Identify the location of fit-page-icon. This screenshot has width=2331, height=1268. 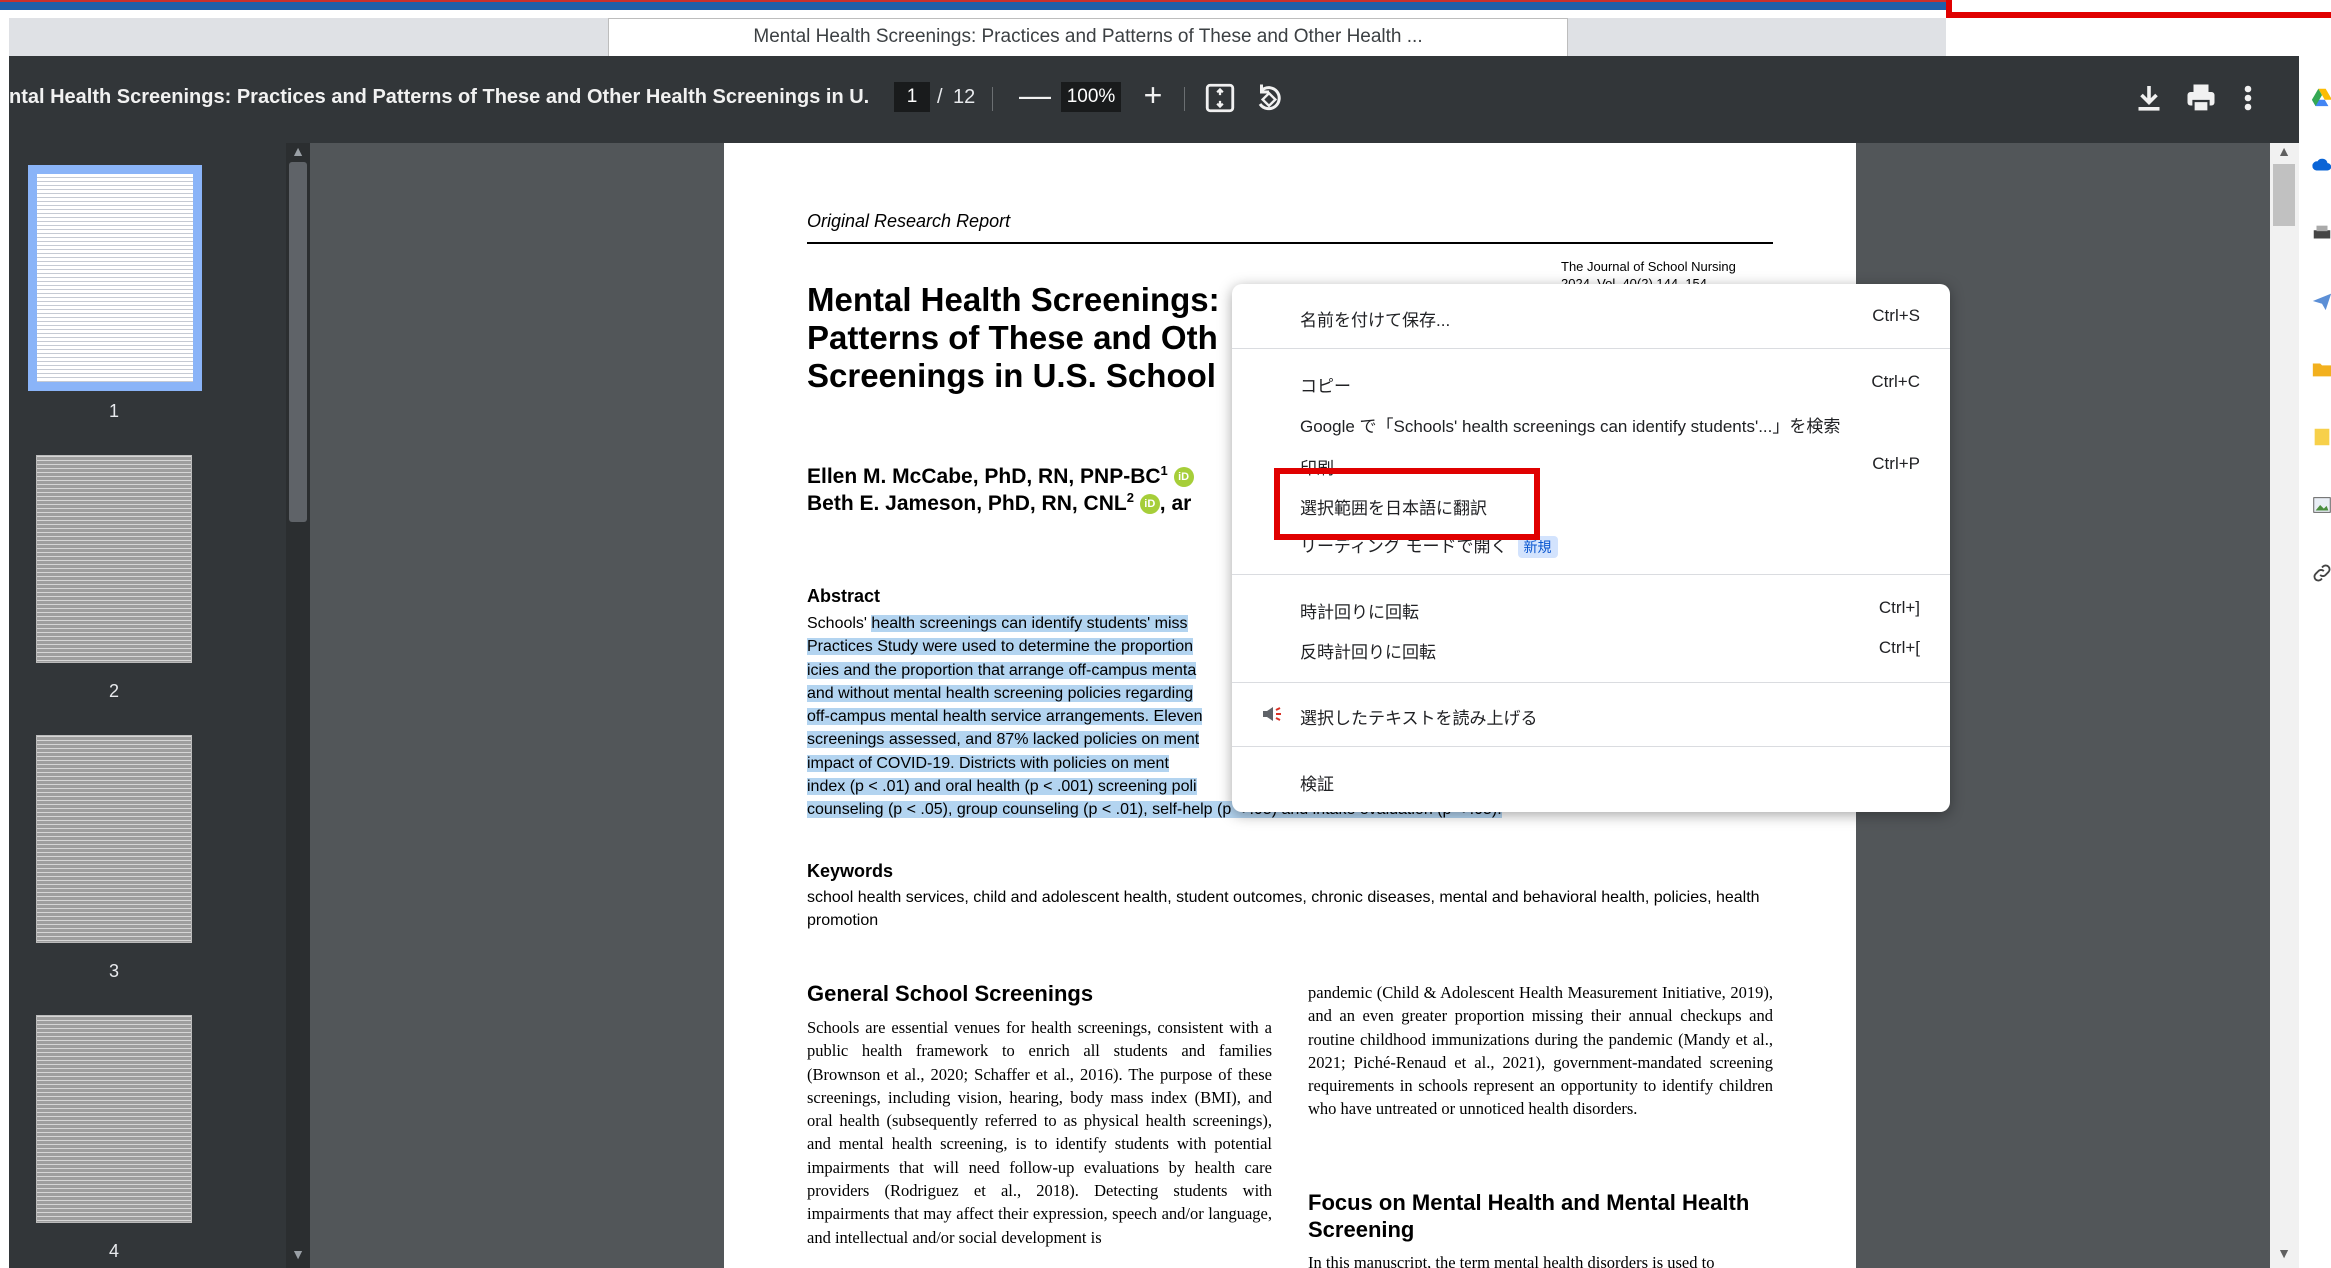
(1220, 98).